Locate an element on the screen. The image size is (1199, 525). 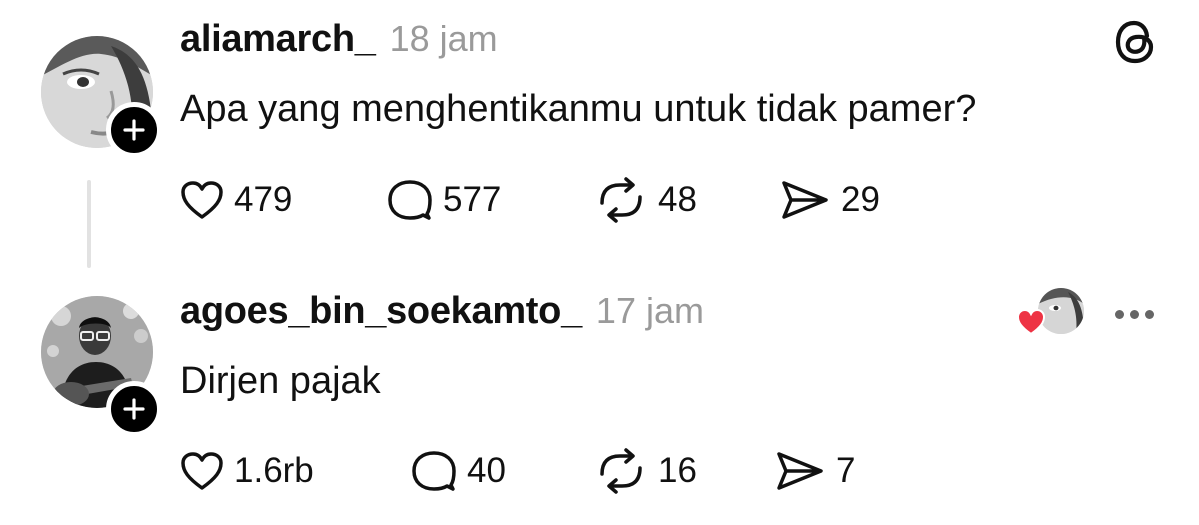
repost-count: 48 is located at coordinates (677, 199).